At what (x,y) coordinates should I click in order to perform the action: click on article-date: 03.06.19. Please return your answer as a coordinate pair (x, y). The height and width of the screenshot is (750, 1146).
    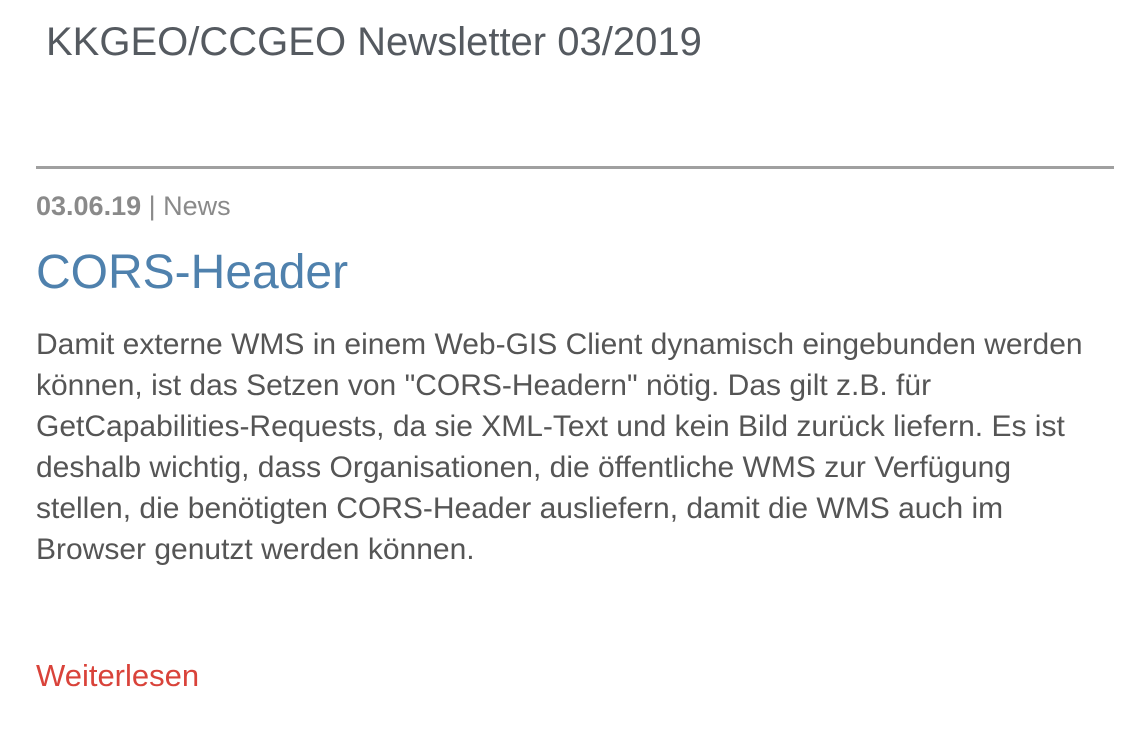
    Looking at the image, I should click on (89, 206).